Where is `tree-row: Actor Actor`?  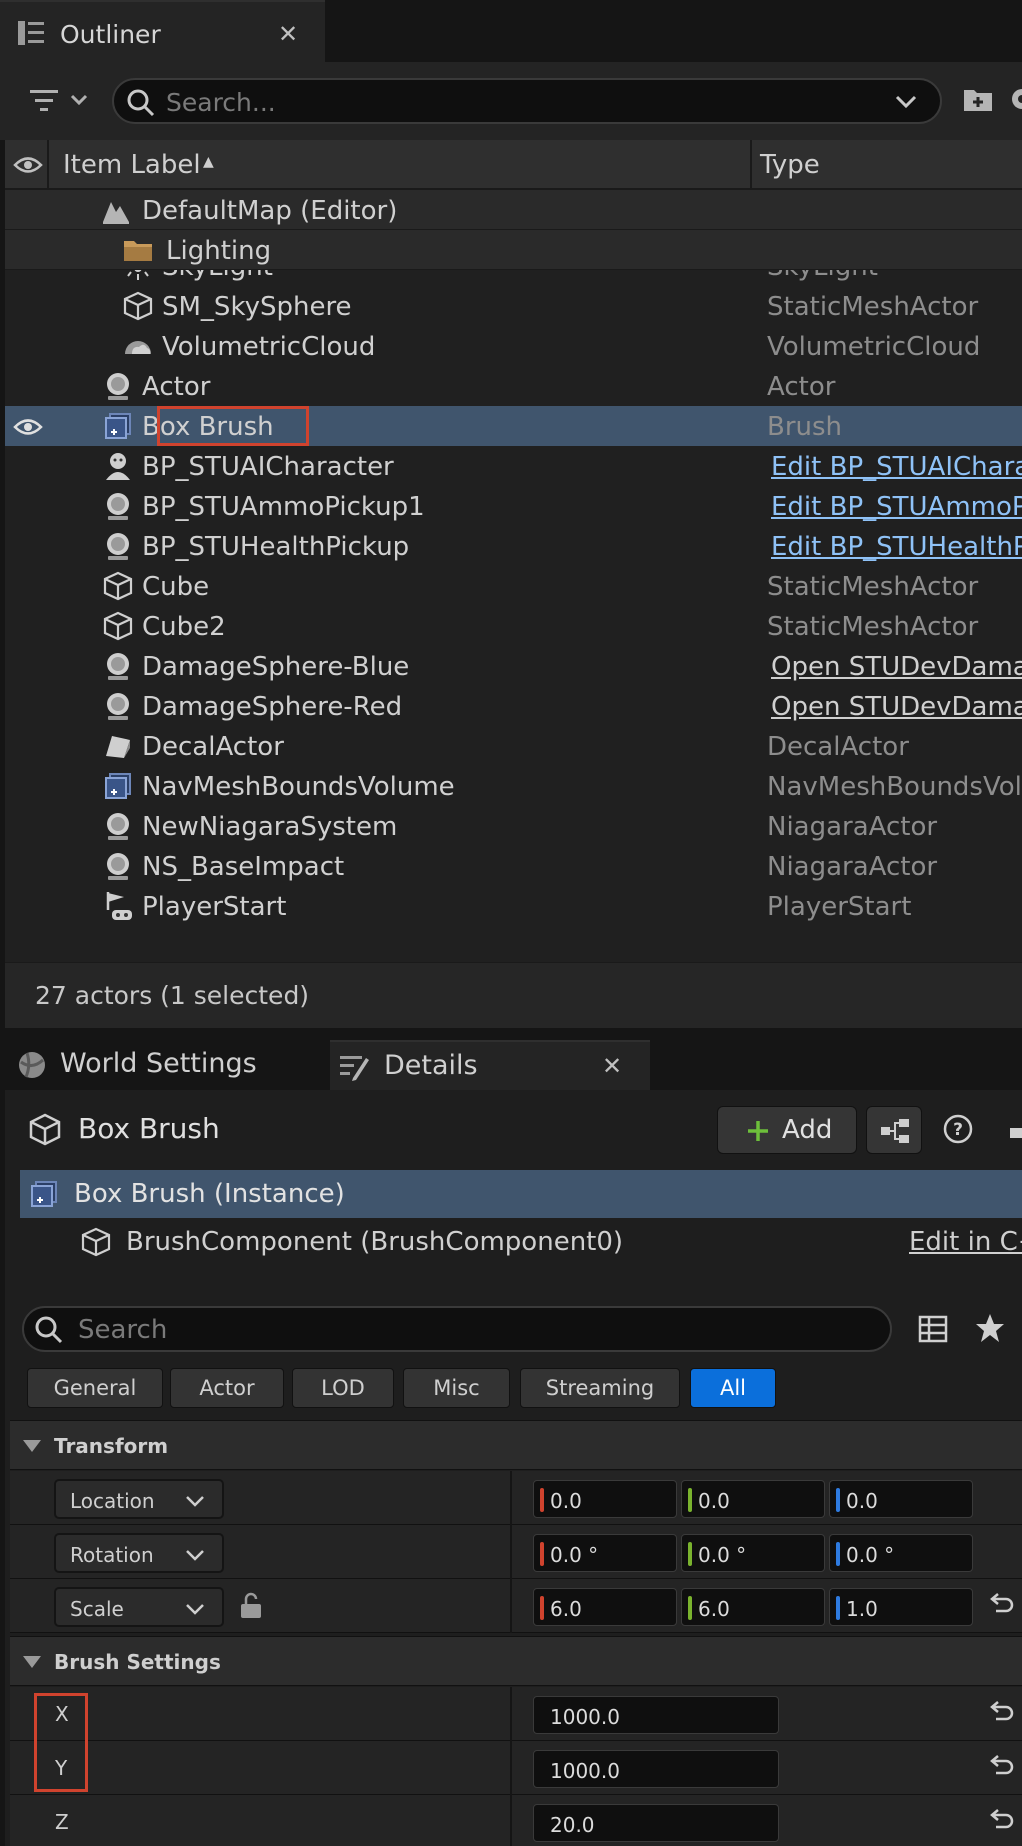 tree-row: Actor Actor is located at coordinates (513, 386).